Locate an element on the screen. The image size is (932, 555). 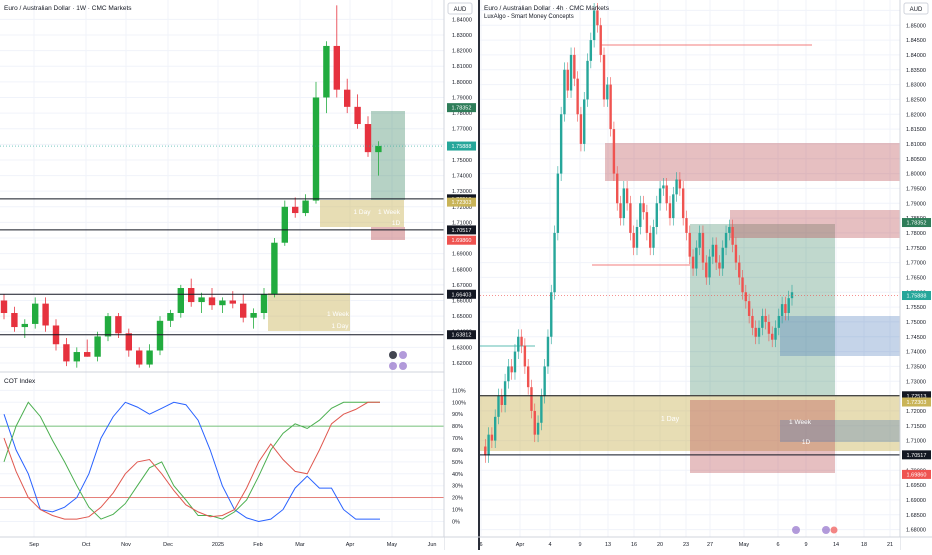
date-tick-label: Oct is located at coordinates (86, 545).